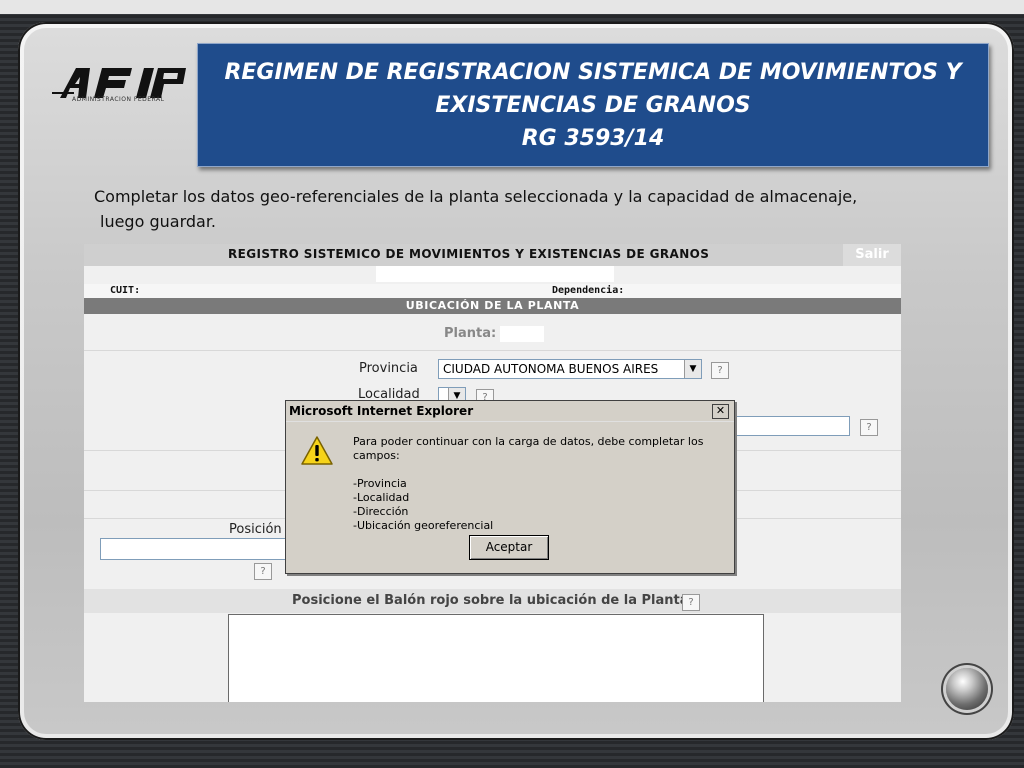  I want to click on redacted-field, so click(495, 274).